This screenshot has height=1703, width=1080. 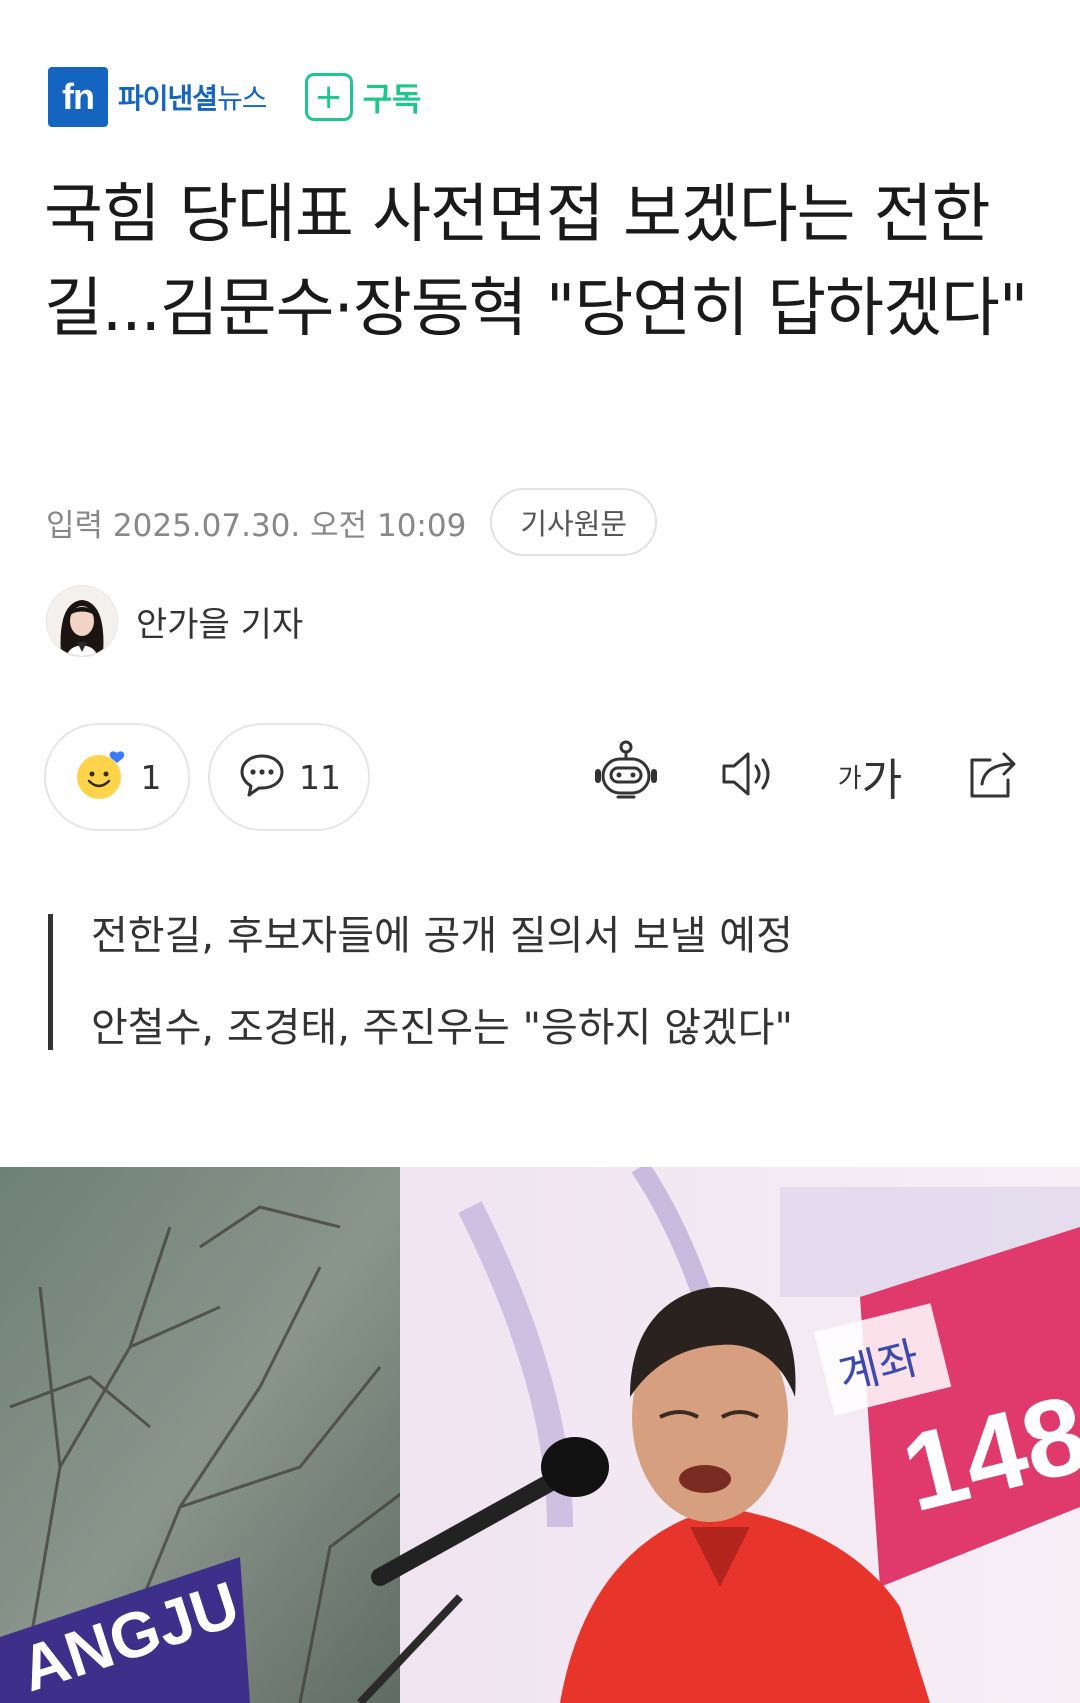 What do you see at coordinates (289, 777) in the screenshot?
I see `comment-button: 11` at bounding box center [289, 777].